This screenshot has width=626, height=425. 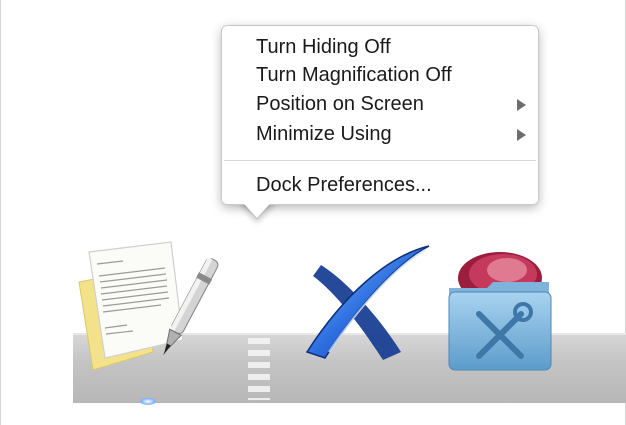 I want to click on menu-item-label: Position on Screen, so click(x=340, y=104).